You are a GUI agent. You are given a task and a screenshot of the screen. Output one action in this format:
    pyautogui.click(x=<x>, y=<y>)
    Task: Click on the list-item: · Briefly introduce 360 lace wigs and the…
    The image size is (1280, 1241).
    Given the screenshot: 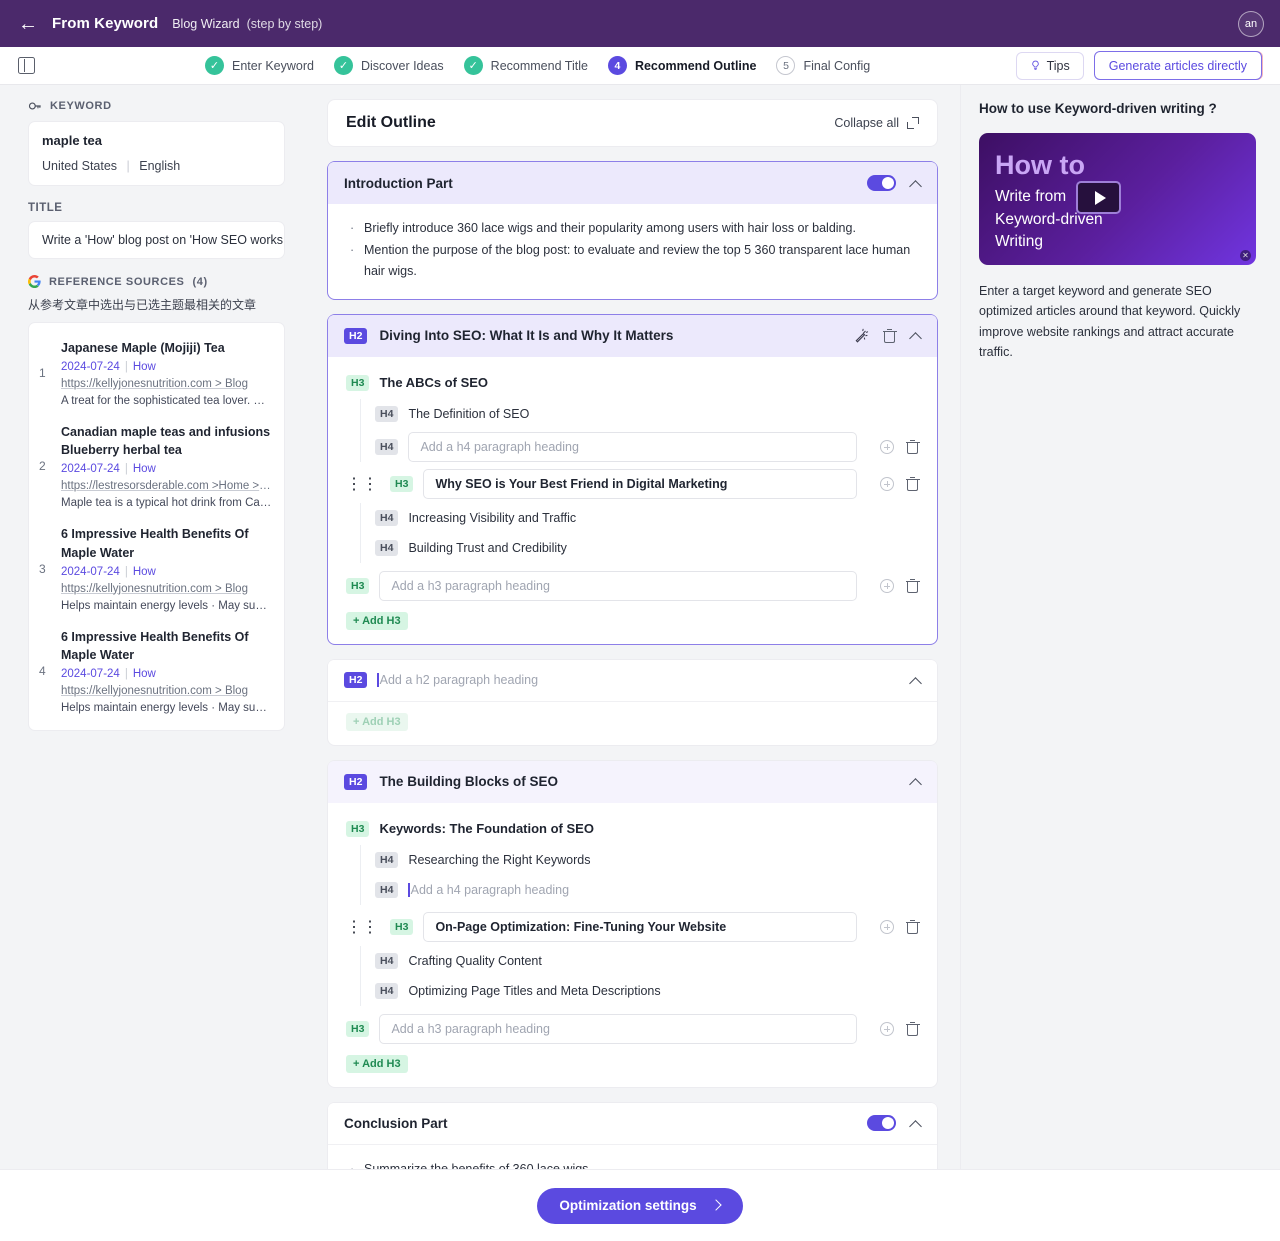 What is the action you would take?
    pyautogui.click(x=633, y=228)
    